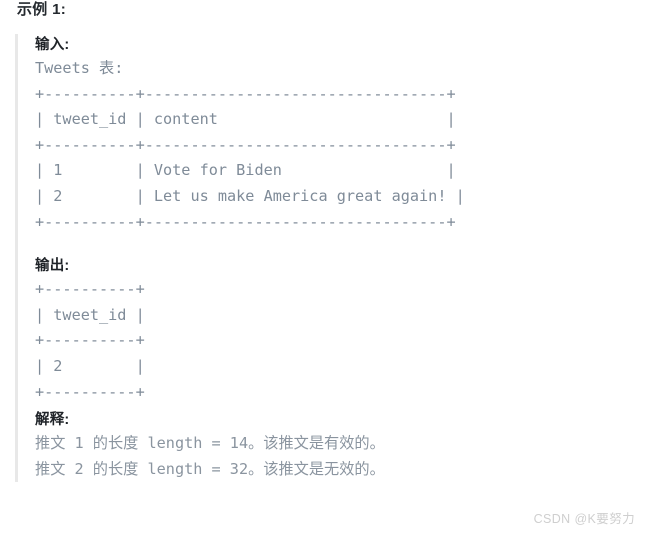  Describe the element at coordinates (42, 9) in the screenshot. I see `page-title: 示例 1:` at that location.